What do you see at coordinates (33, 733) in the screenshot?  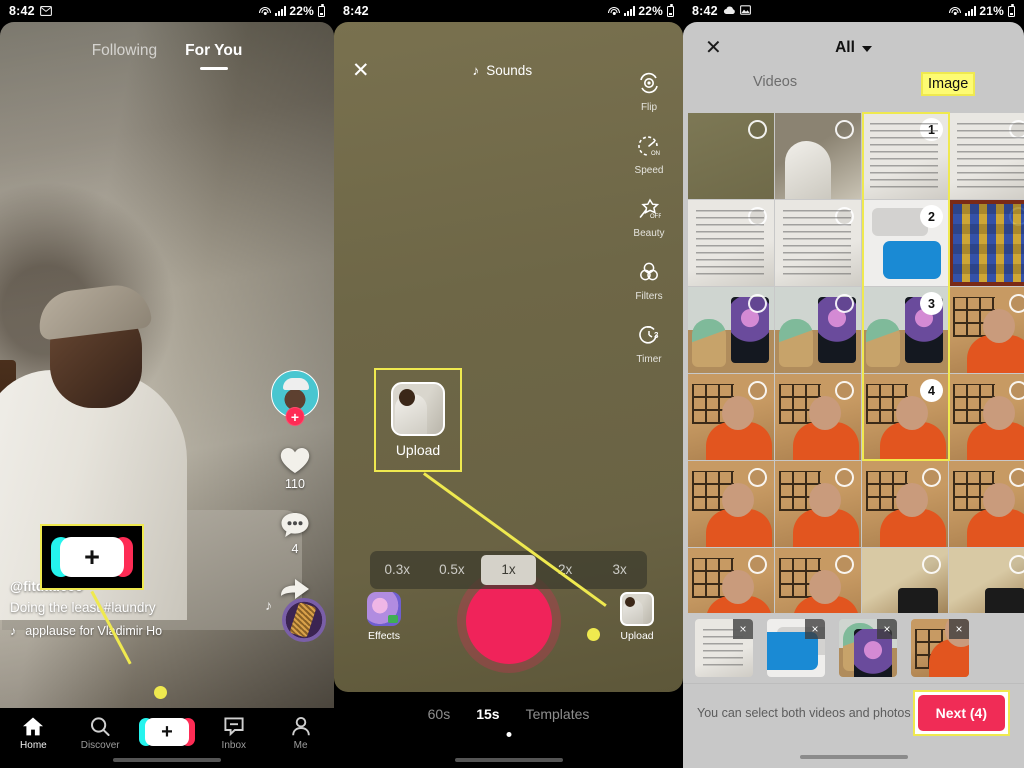 I see `nav-home: Home` at bounding box center [33, 733].